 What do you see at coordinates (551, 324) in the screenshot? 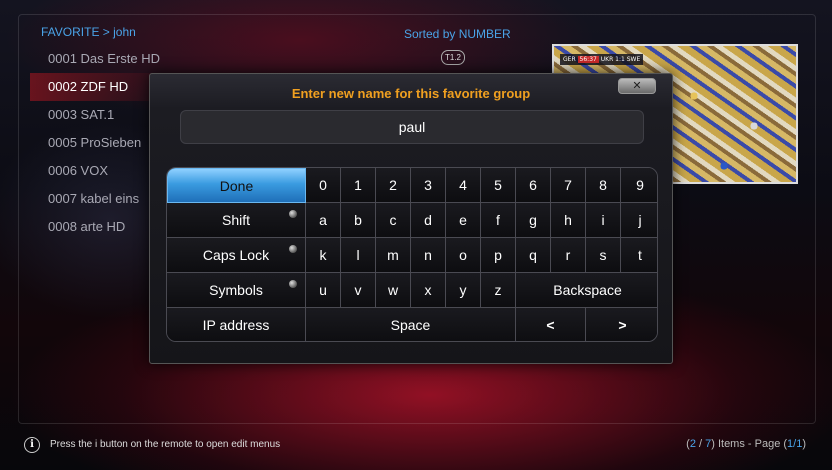
I see `cursor-left-key: <` at bounding box center [551, 324].